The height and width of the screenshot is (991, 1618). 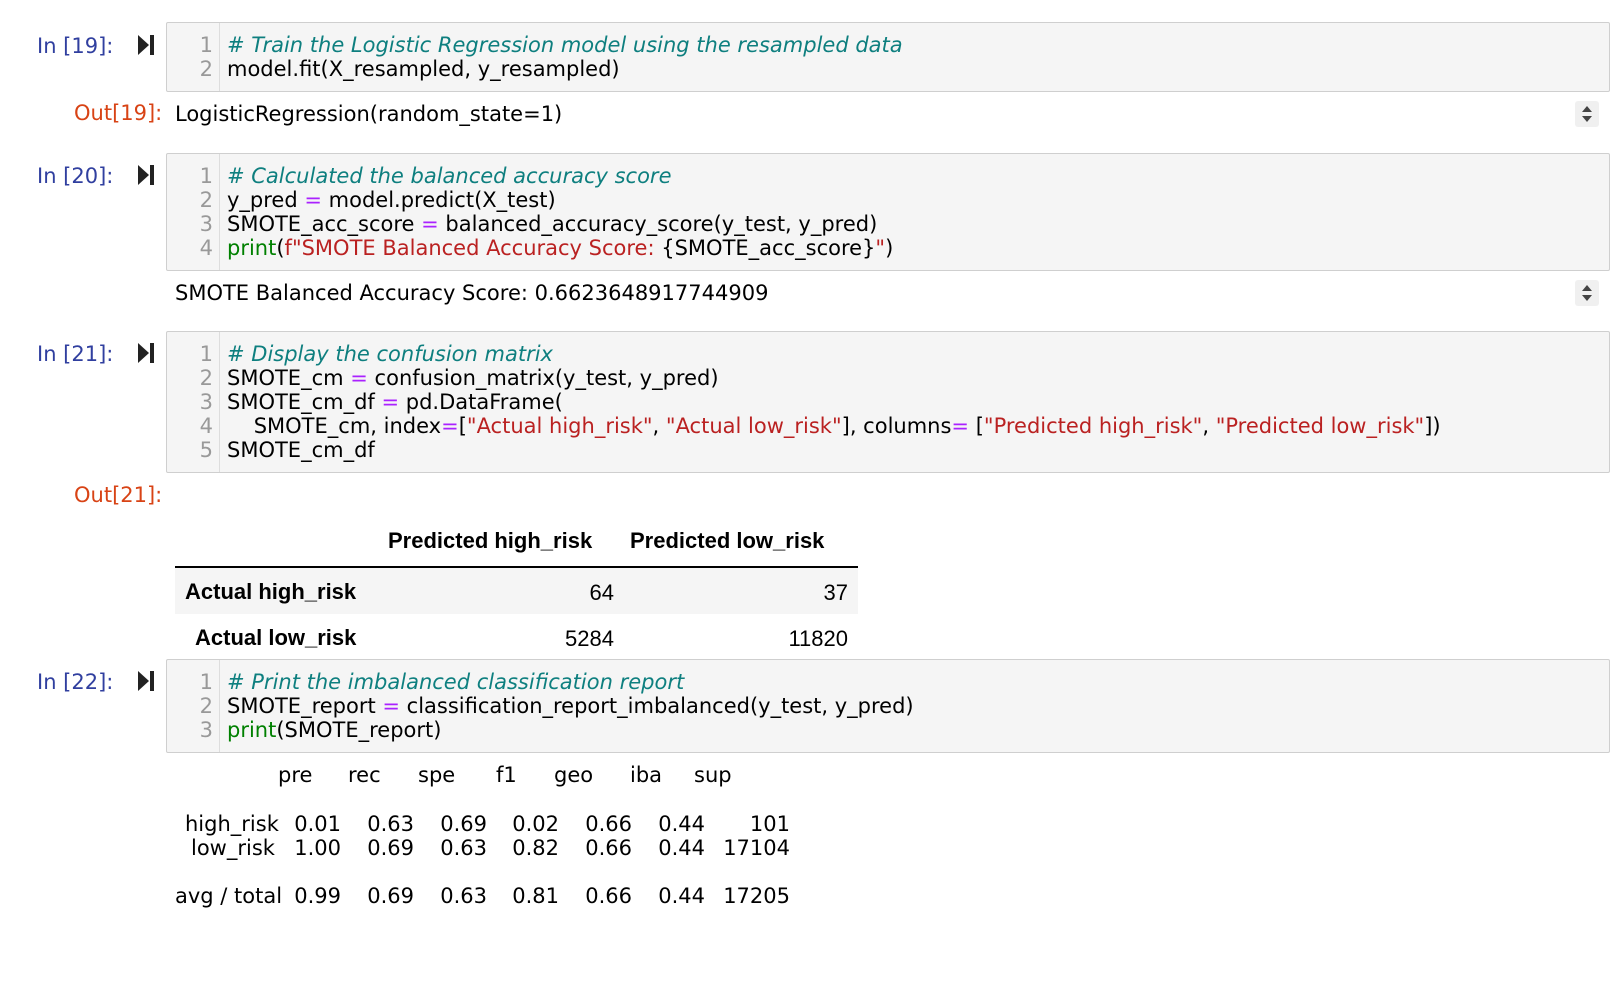 I want to click on code-token: # Display the confusion matrix, so click(x=390, y=354).